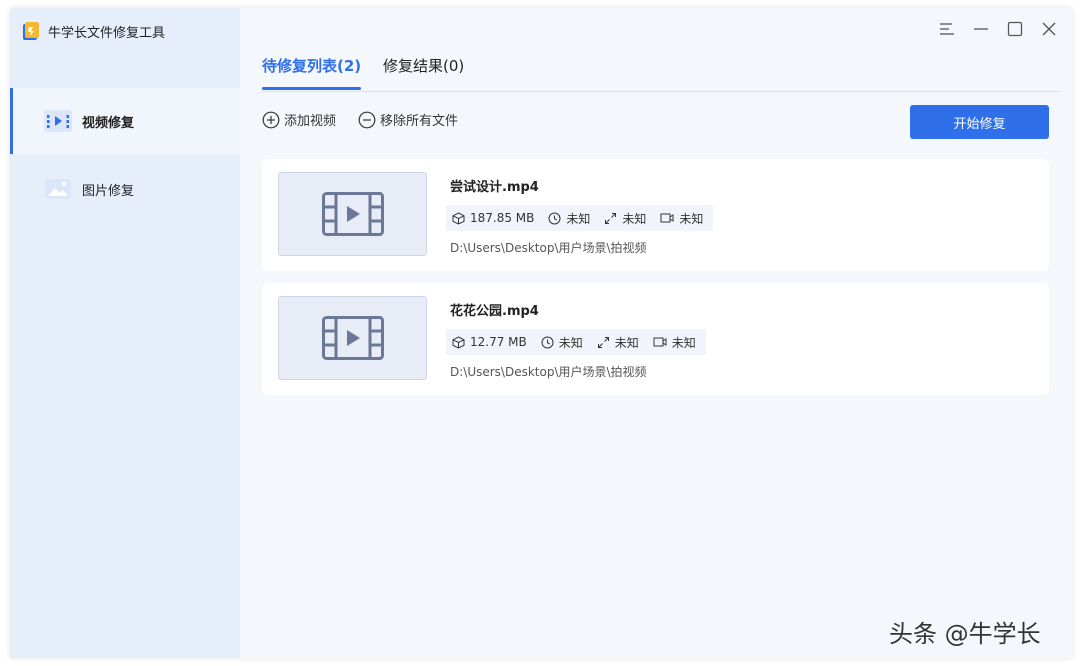 The width and height of the screenshot is (1080, 666). I want to click on add-video-button: 添加视频, so click(299, 119).